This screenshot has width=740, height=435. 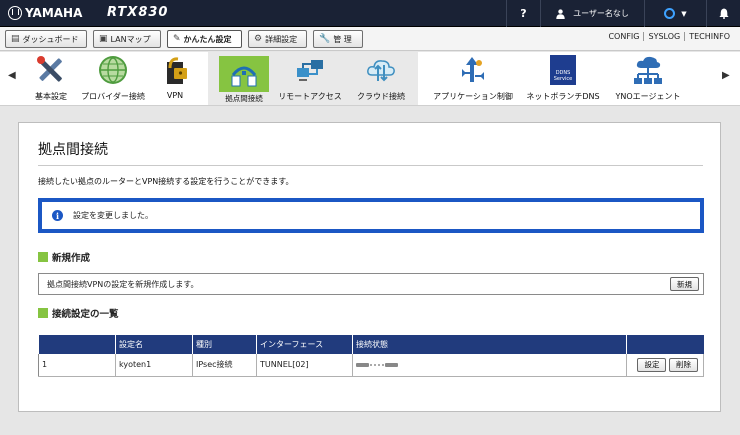 What do you see at coordinates (123, 284) in the screenshot?
I see `new-config-text: 拠点間接続VPNの設定を新規作成します。` at bounding box center [123, 284].